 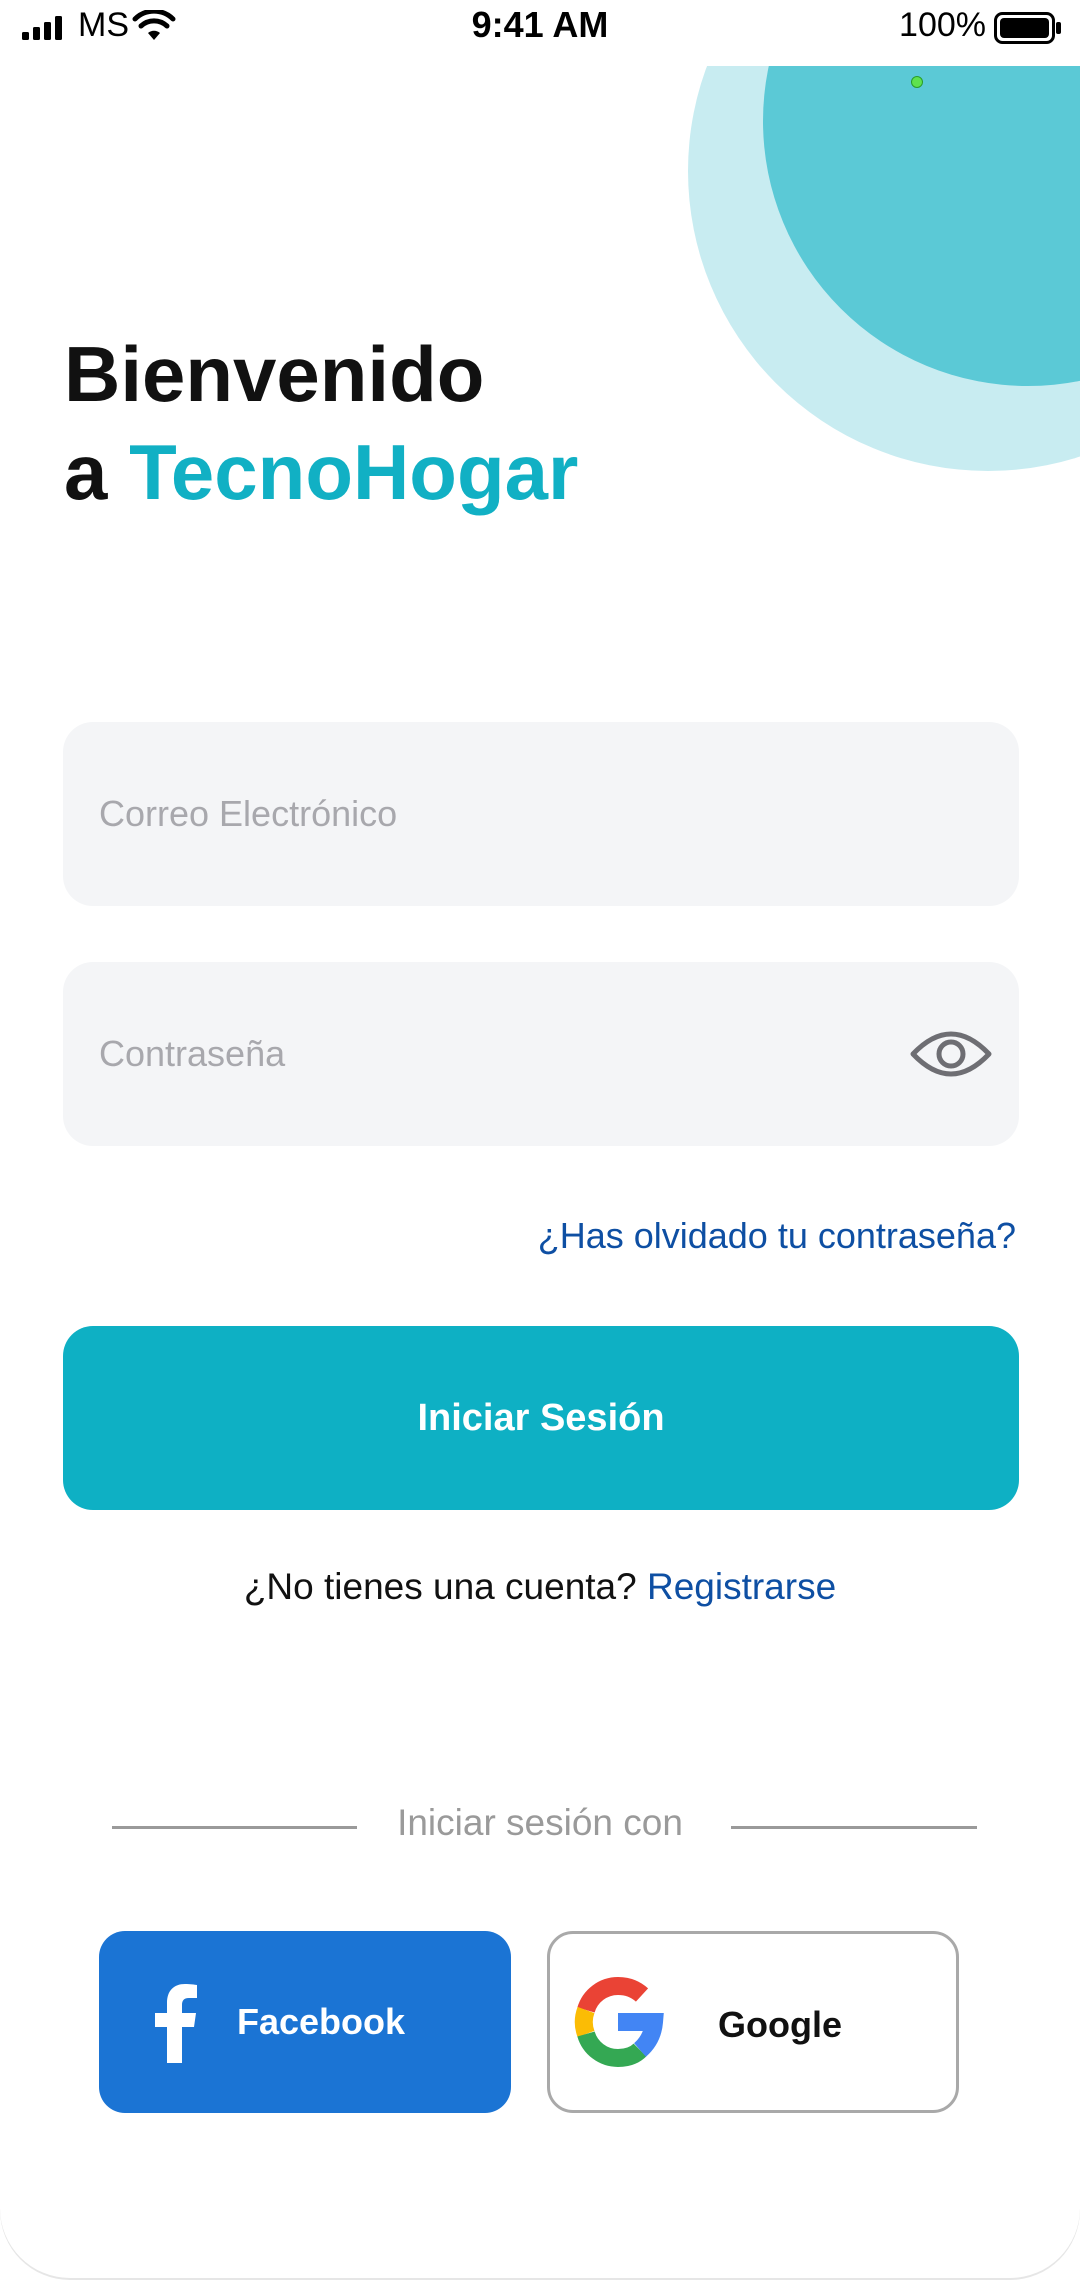 I want to click on social-divider-label: Iniciar sesión con, so click(x=540, y=1822).